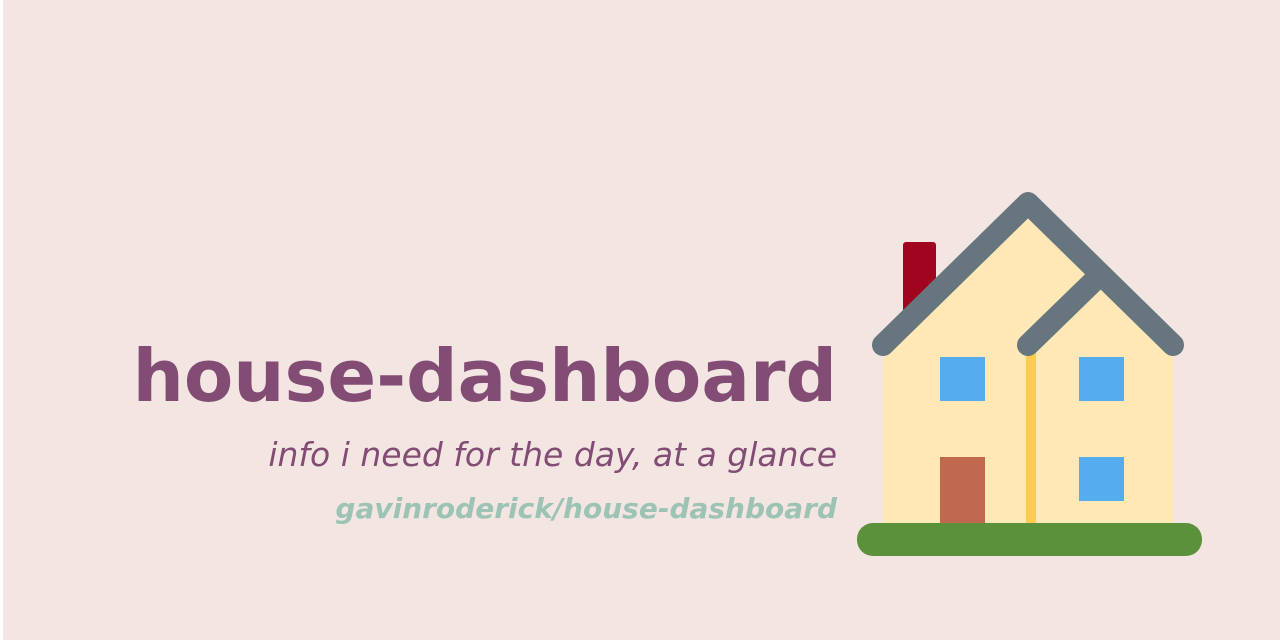  I want to click on door, so click(962, 492).